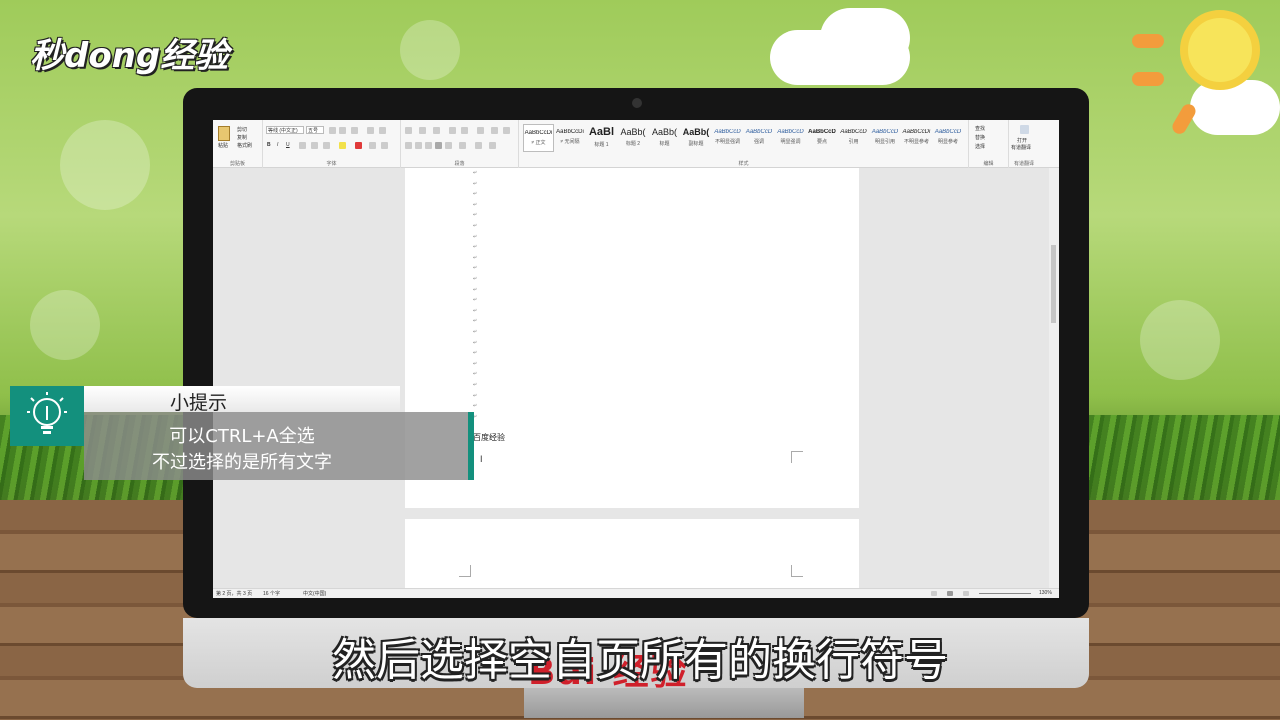 The height and width of the screenshot is (720, 1280). I want to click on clear-format-icon, so click(370, 130).